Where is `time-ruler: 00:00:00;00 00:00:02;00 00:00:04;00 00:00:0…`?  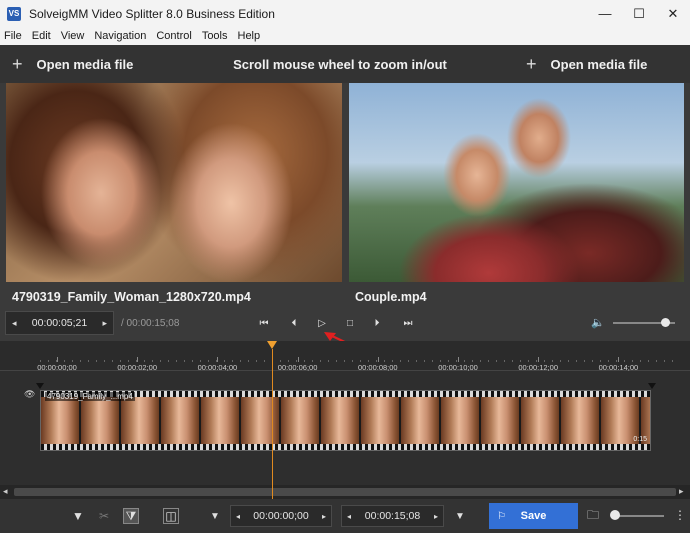
time-ruler: 00:00:00;00 00:00:02;00 00:00:04;00 00:00:0… is located at coordinates (345, 356).